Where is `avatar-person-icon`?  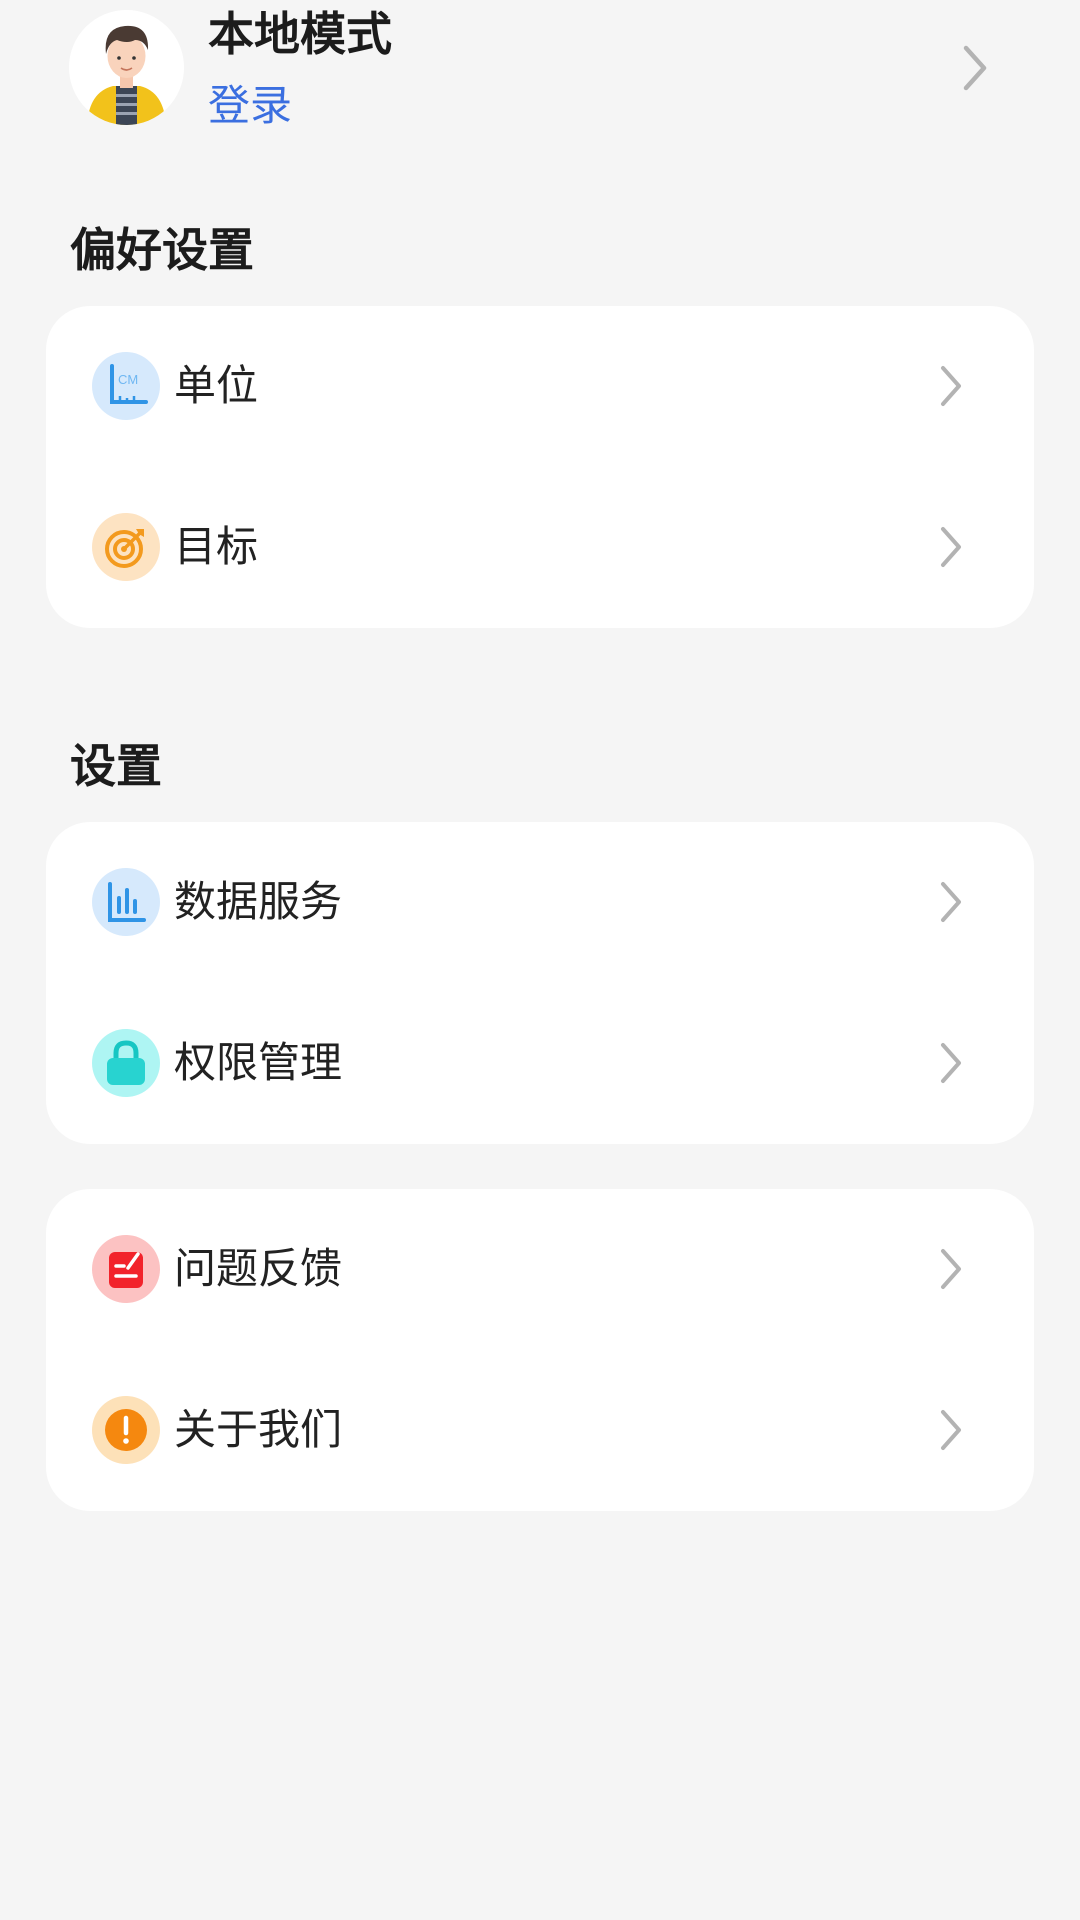
avatar-person-icon is located at coordinates (126, 67).